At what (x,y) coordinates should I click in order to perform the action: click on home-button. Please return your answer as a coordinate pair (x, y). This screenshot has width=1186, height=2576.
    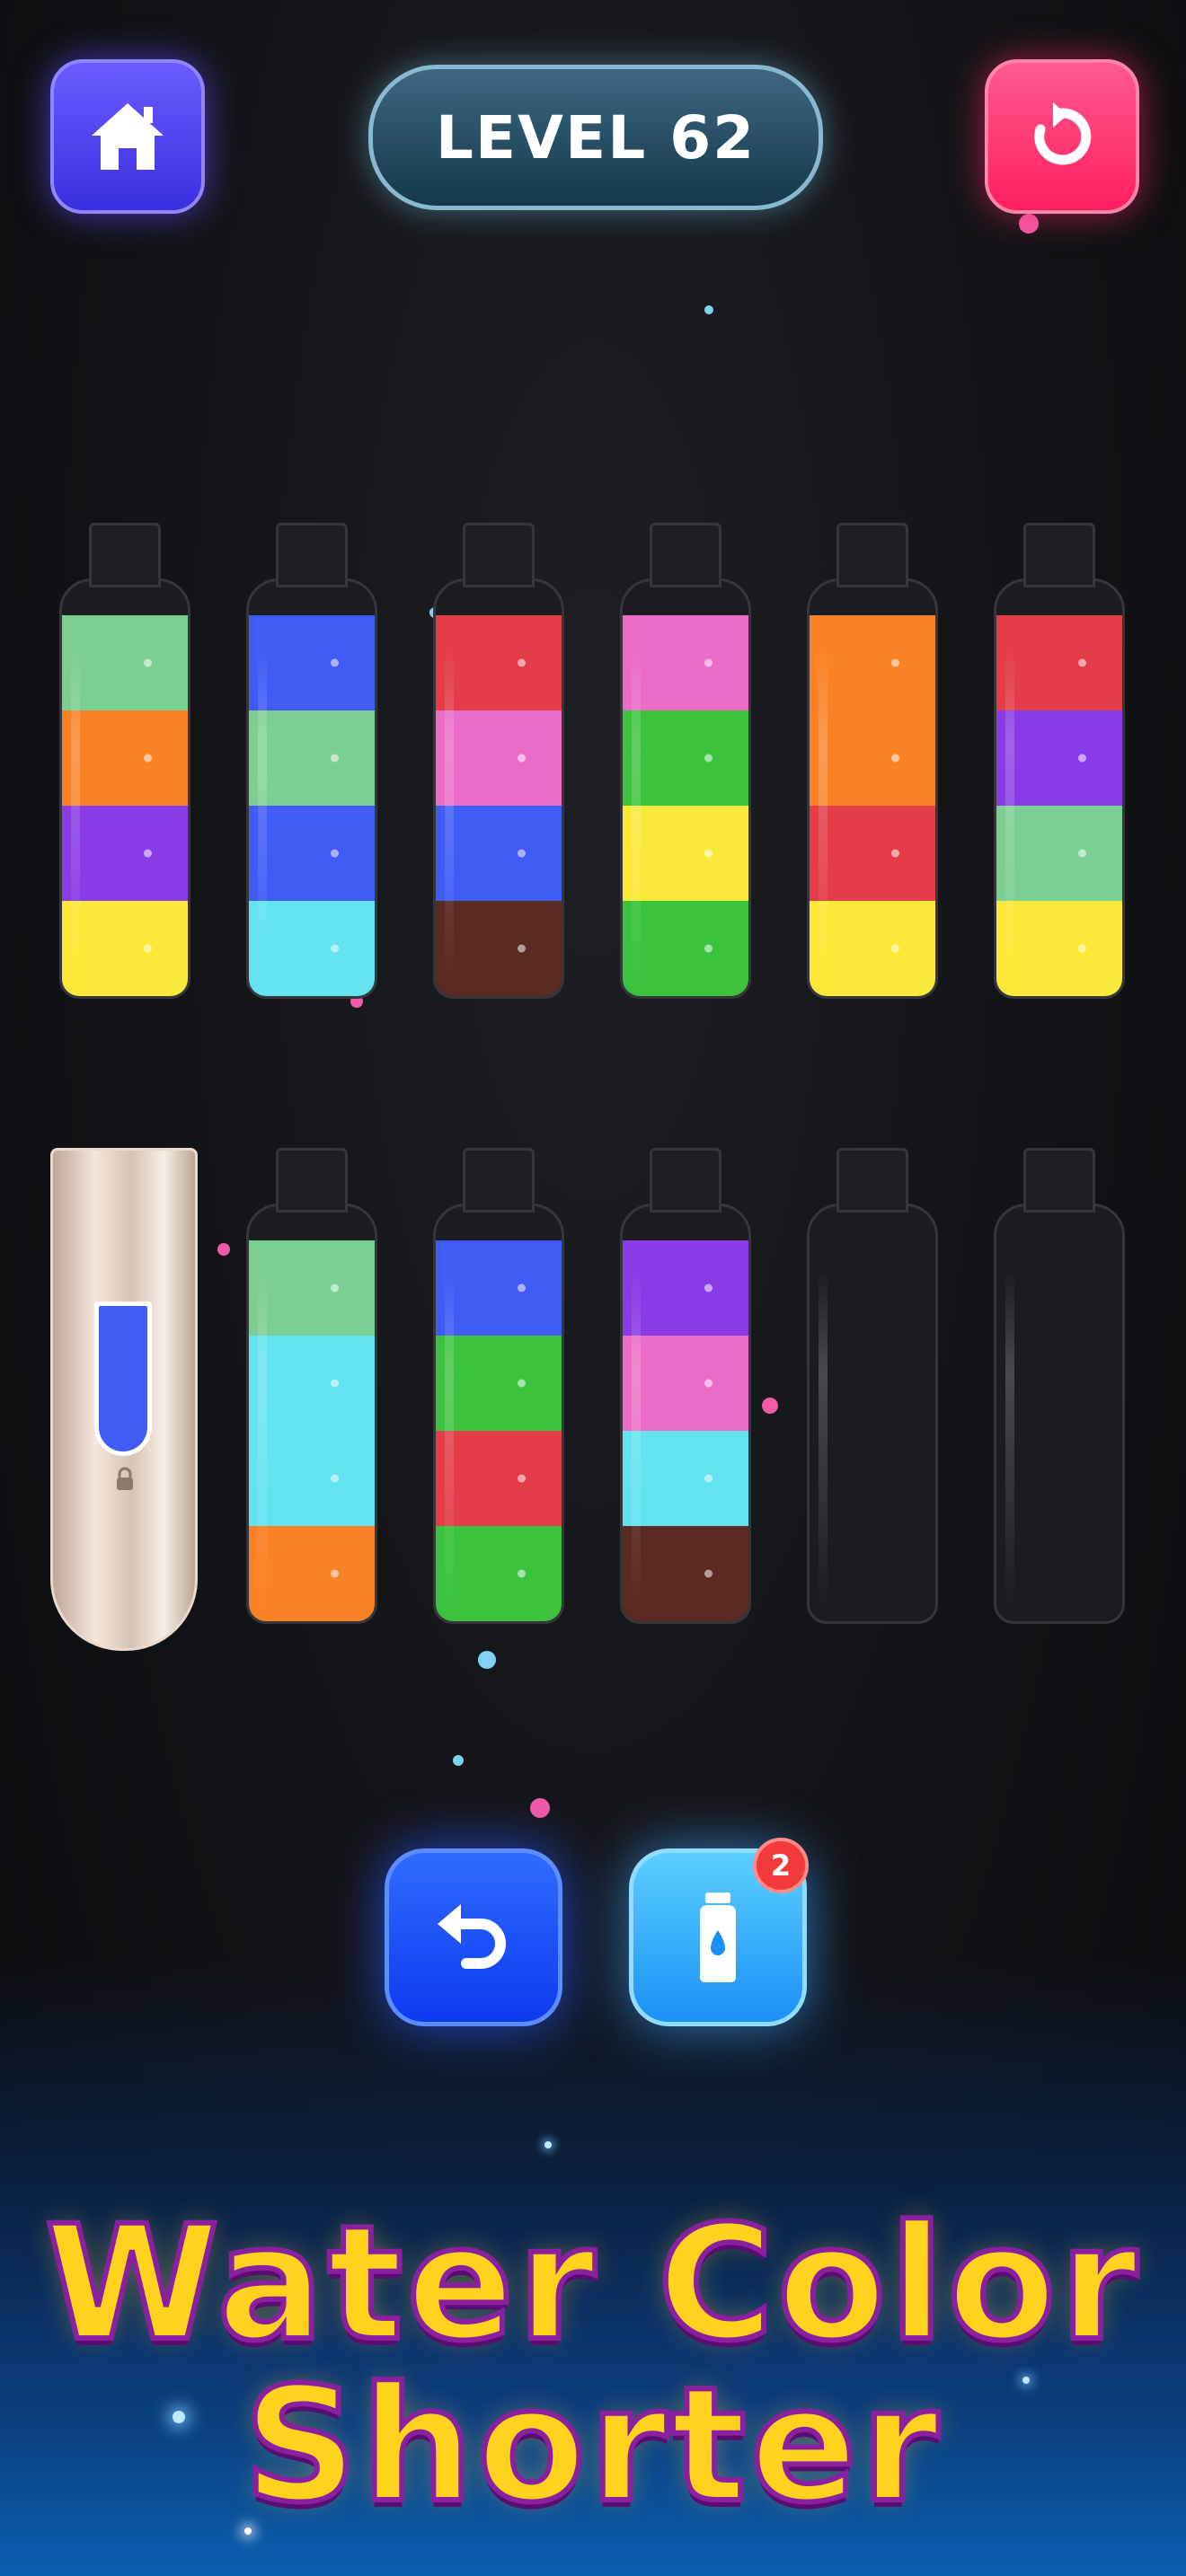
    Looking at the image, I should click on (127, 136).